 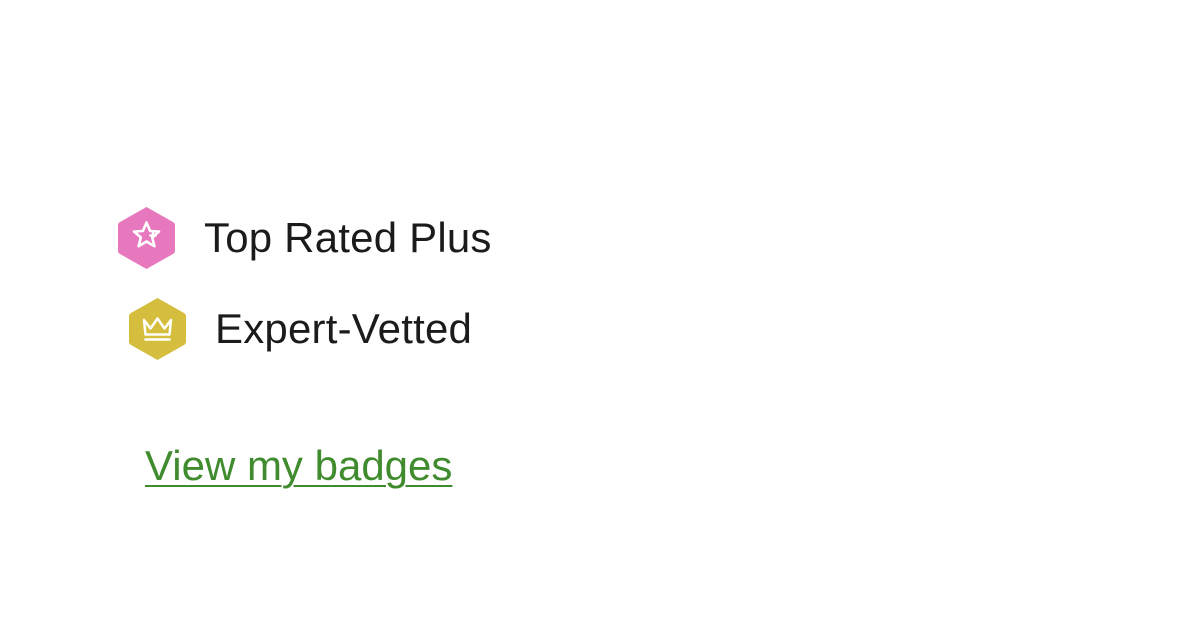 I want to click on star-plus-icon, so click(x=146, y=238).